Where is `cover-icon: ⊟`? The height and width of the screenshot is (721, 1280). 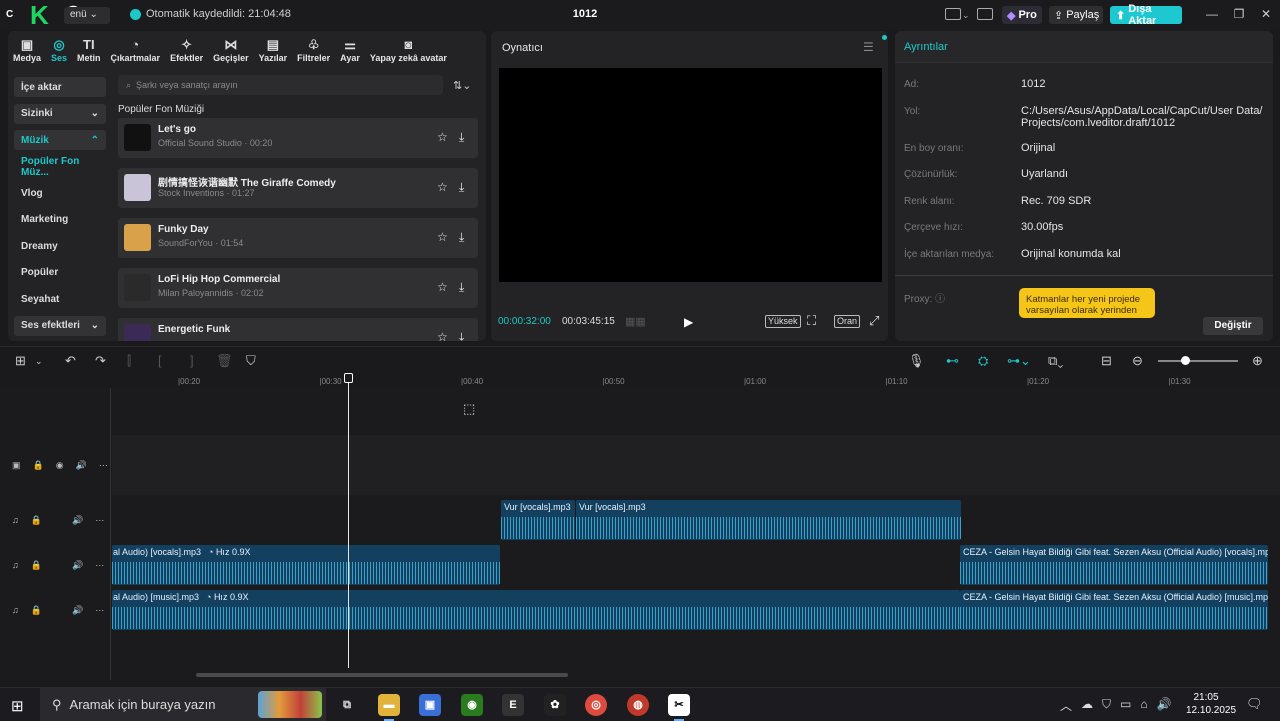 cover-icon: ⊟ is located at coordinates (1106, 361).